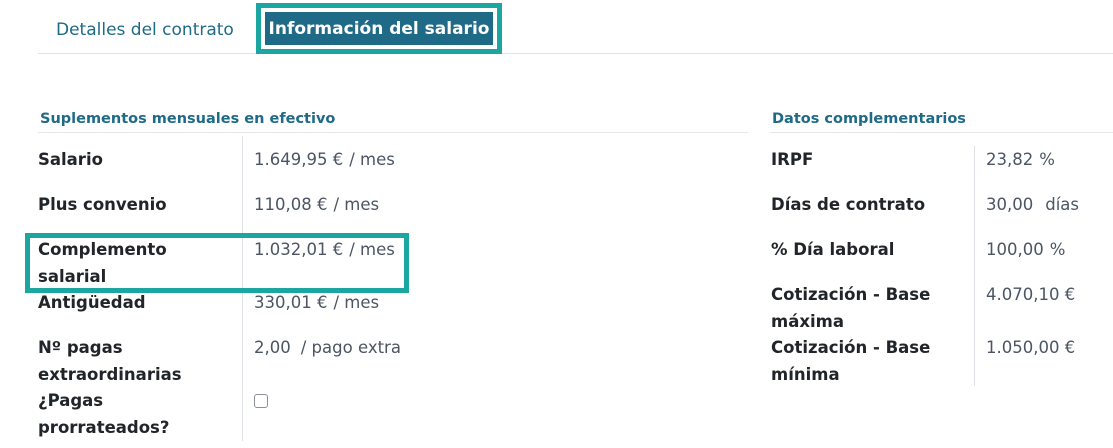 Image resolution: width=1113 pixels, height=448 pixels. I want to click on tab-detalles-contrato: Detalles del contrato, so click(145, 26).